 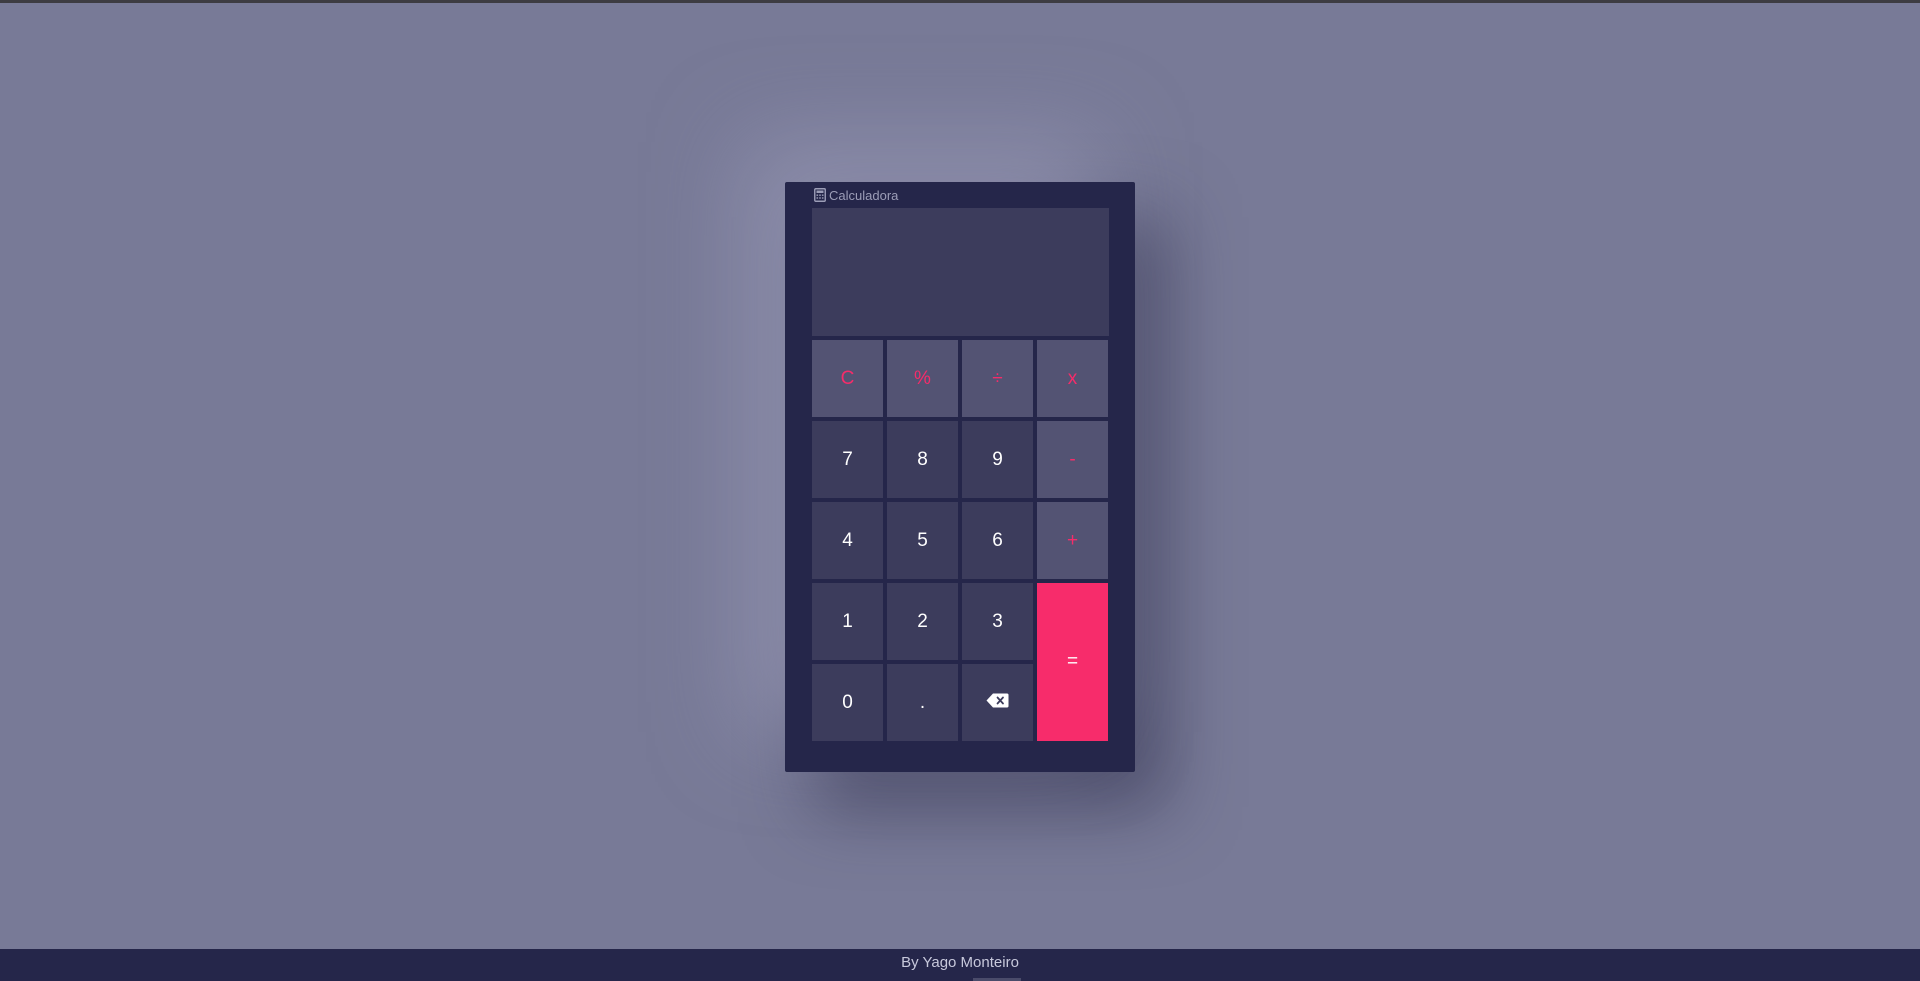 I want to click on equals-button: =, so click(x=1072, y=662).